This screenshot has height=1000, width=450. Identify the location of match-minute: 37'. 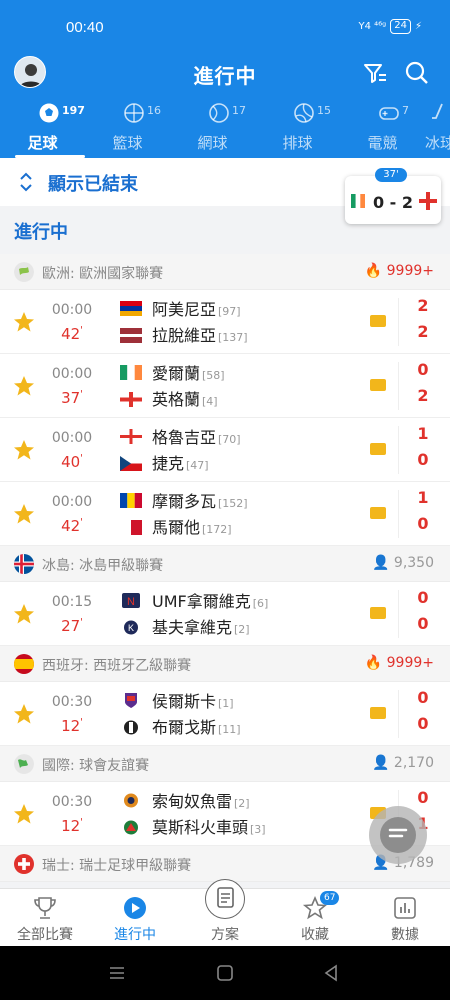
(72, 398).